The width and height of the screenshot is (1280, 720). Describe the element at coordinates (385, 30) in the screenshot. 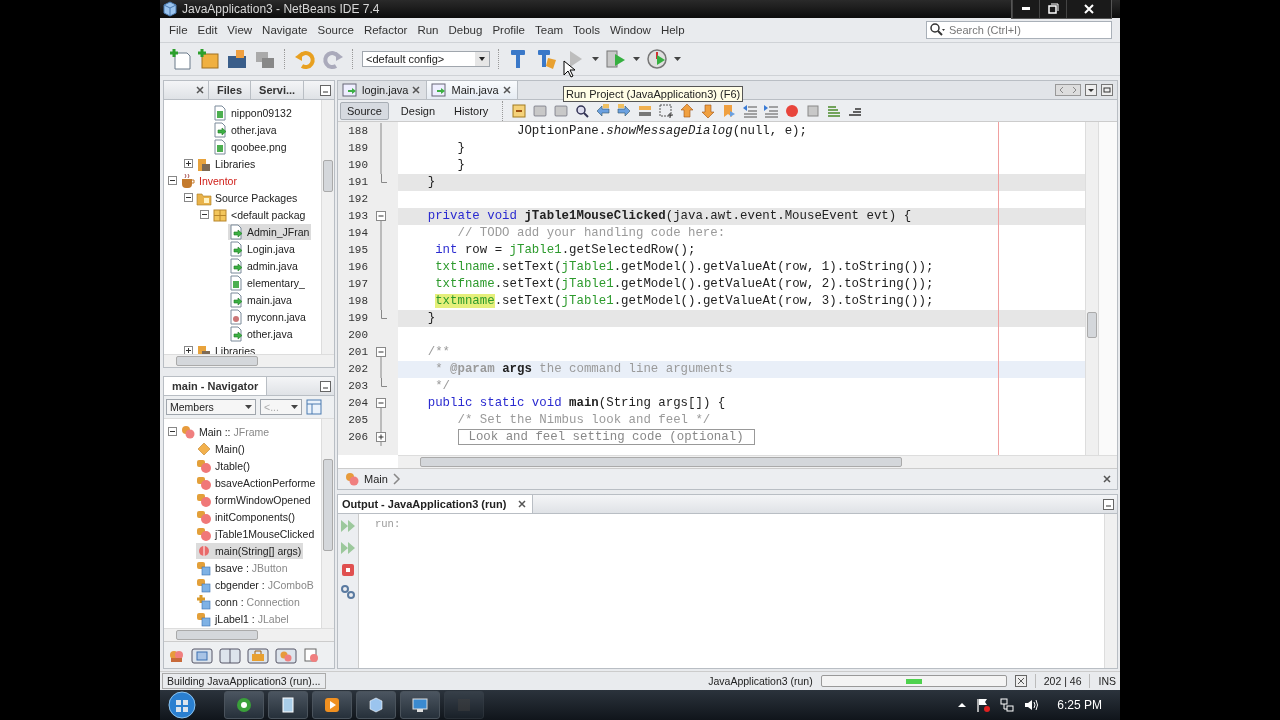

I see `menu-item: Refactor` at that location.